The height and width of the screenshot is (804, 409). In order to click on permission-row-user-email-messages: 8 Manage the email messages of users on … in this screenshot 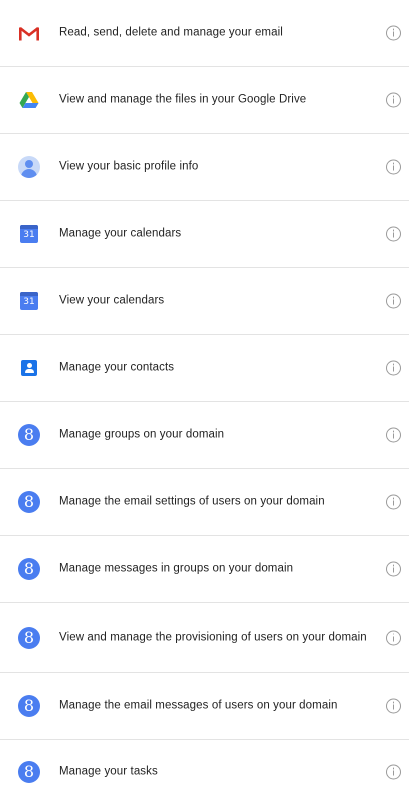, I will do `click(204, 706)`.